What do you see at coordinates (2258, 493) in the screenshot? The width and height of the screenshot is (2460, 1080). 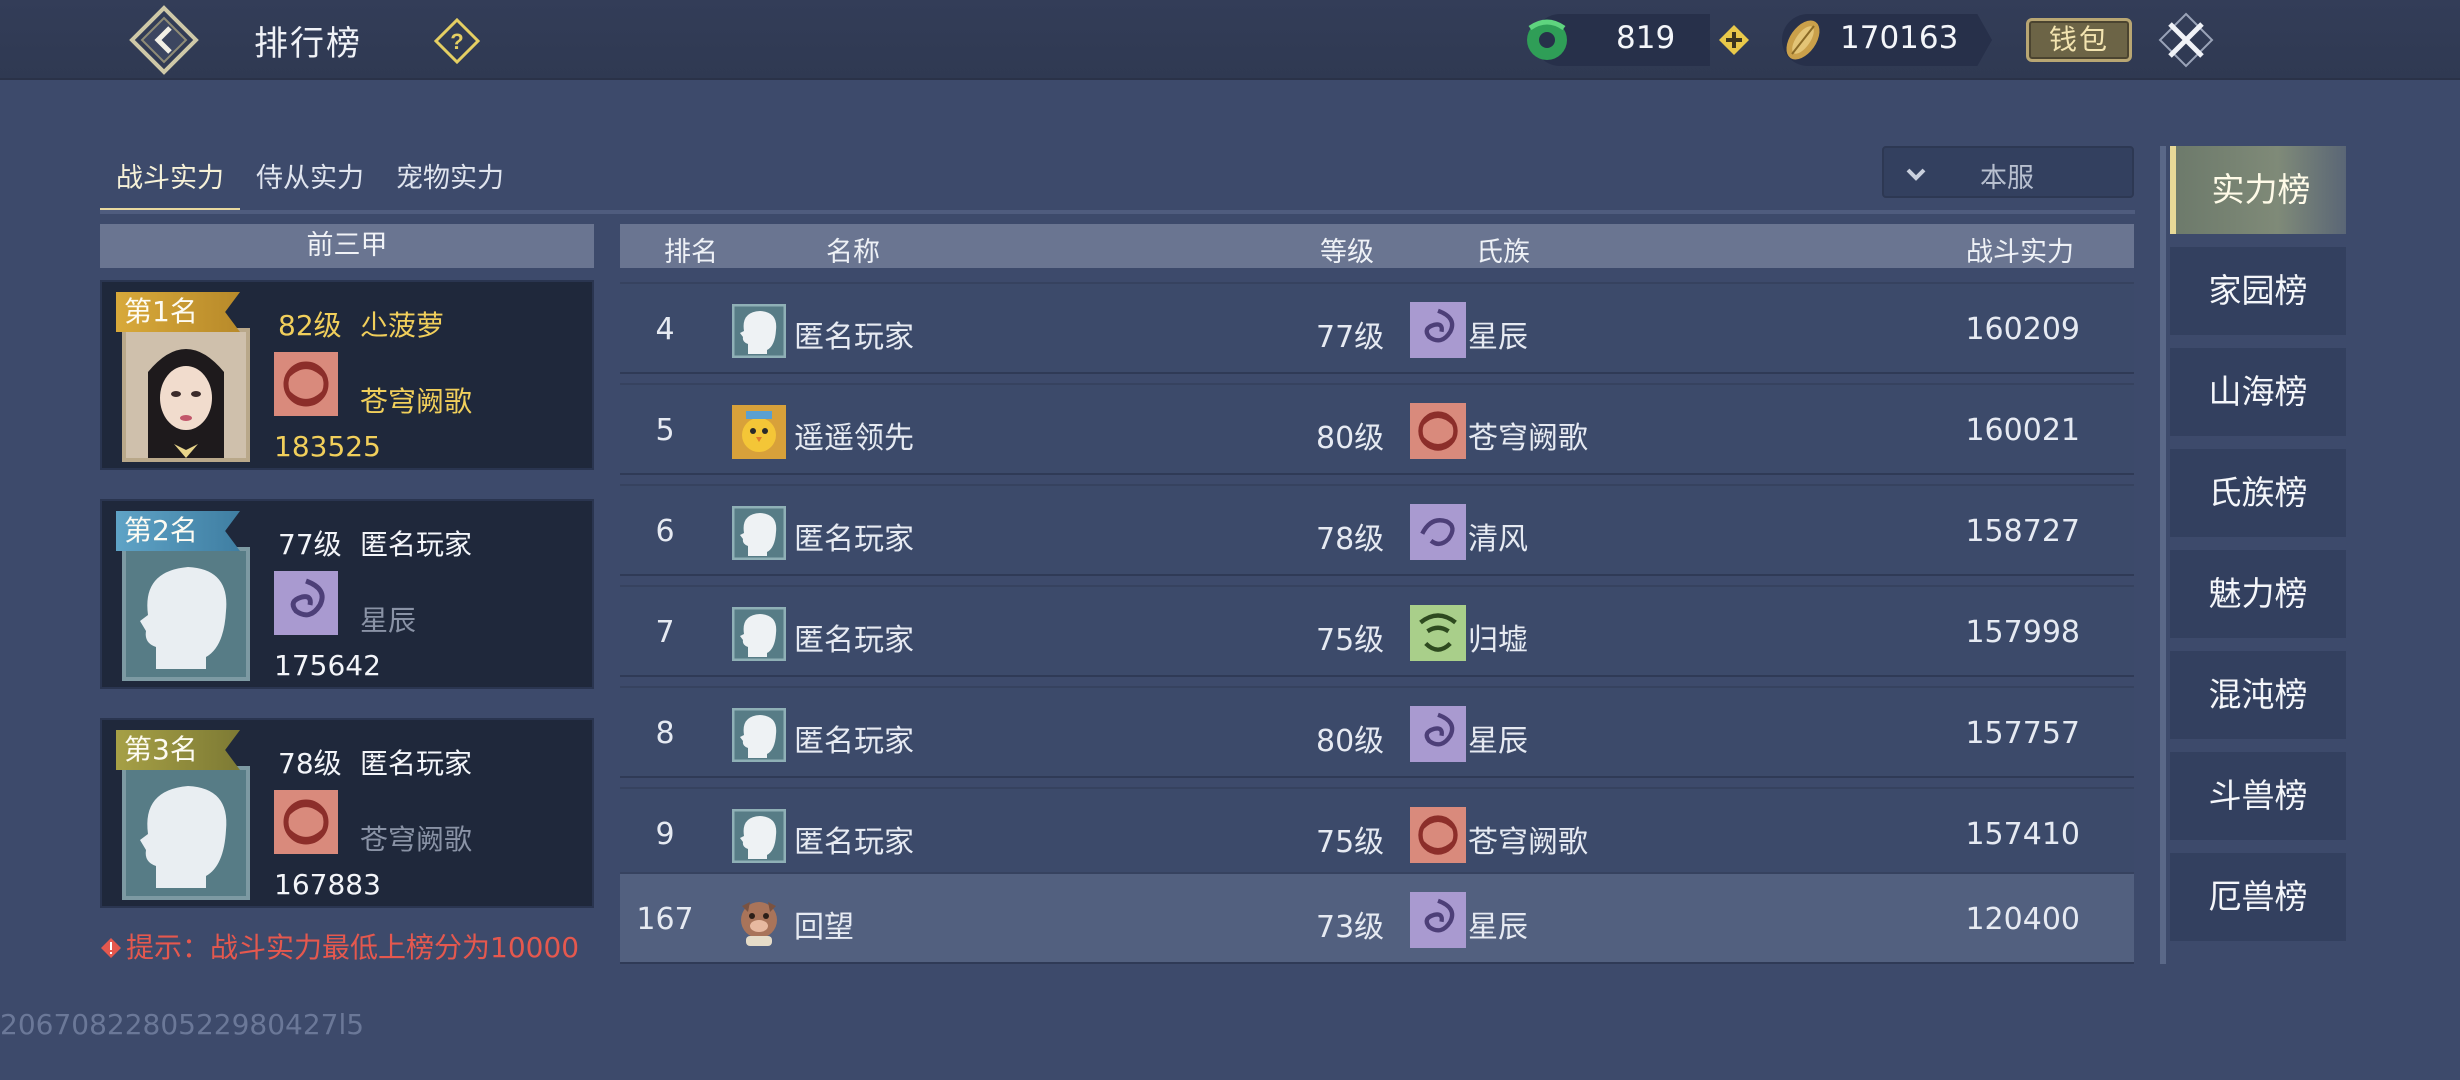 I see `nav-item-3: 氏族榜` at bounding box center [2258, 493].